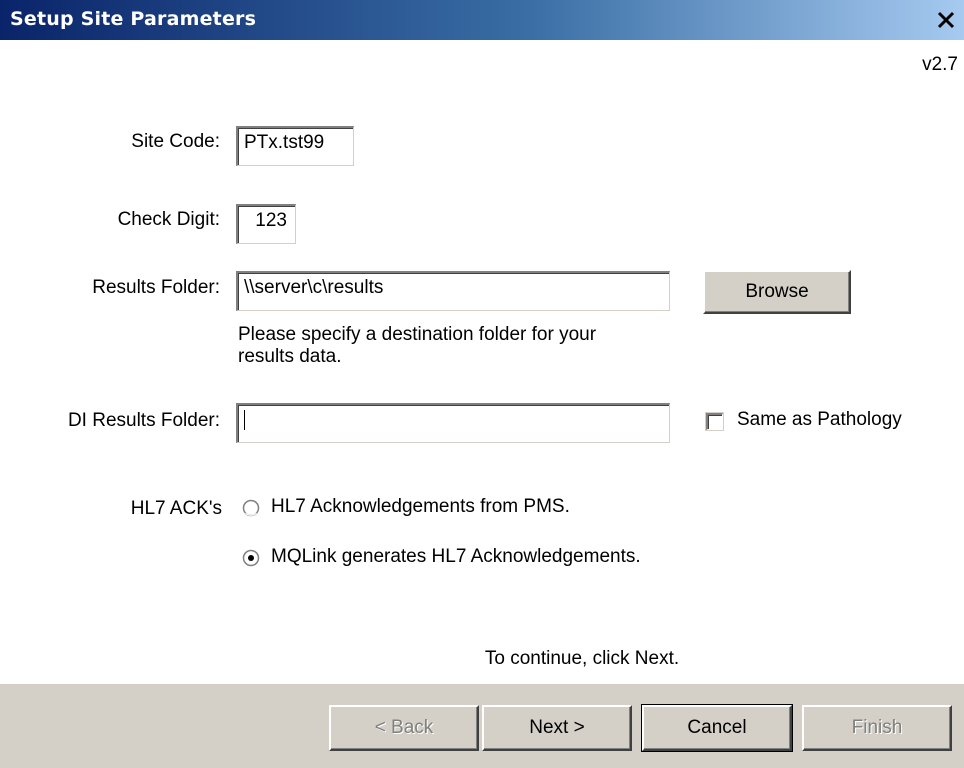  Describe the element at coordinates (557, 728) in the screenshot. I see `next-button: Next >` at that location.